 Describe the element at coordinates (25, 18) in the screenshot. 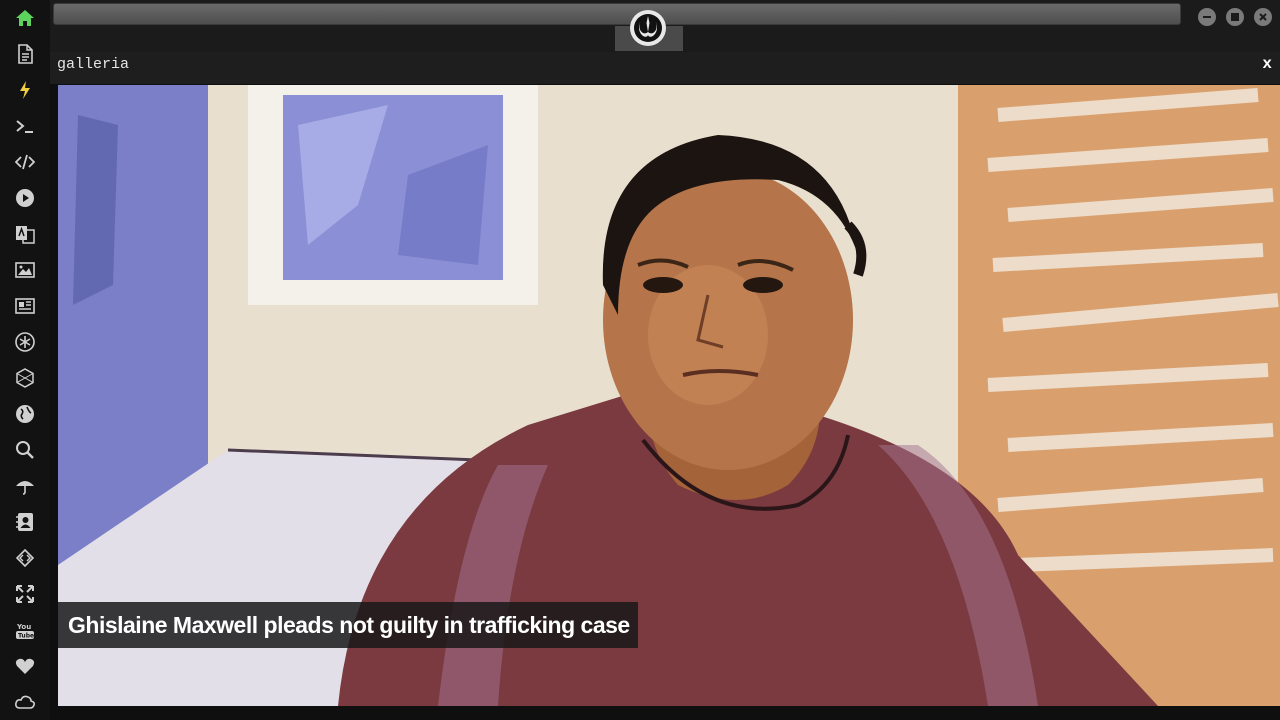

I see `home-icon` at that location.